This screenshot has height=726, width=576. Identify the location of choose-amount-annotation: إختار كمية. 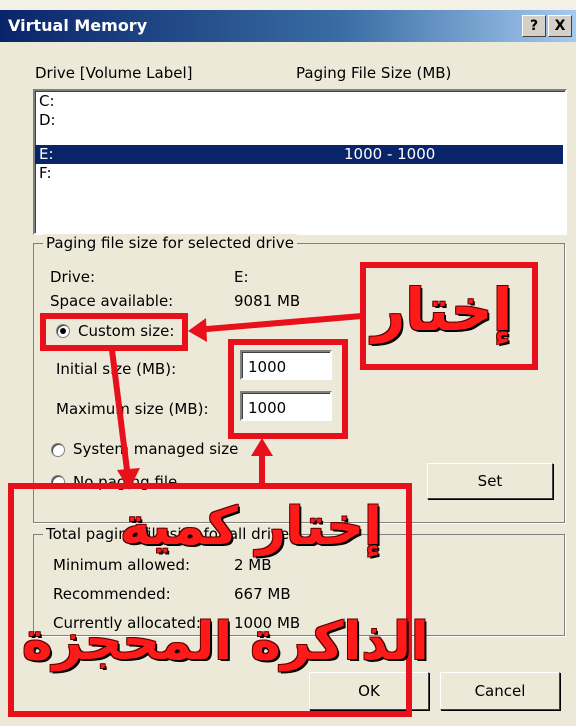
(251, 527).